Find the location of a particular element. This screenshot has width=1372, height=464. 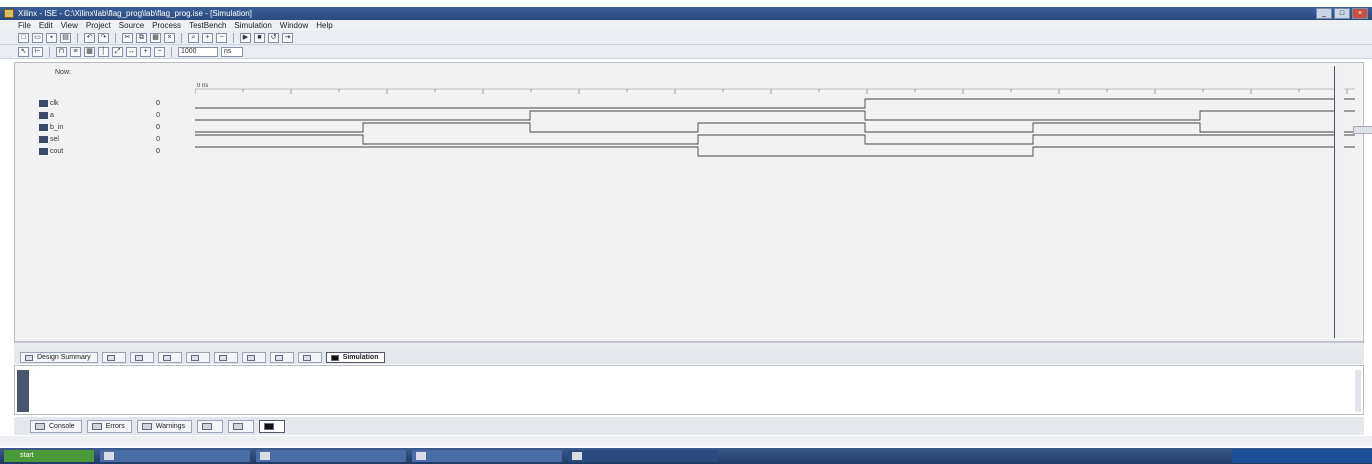

find-icon: ⌕ is located at coordinates (193, 37).